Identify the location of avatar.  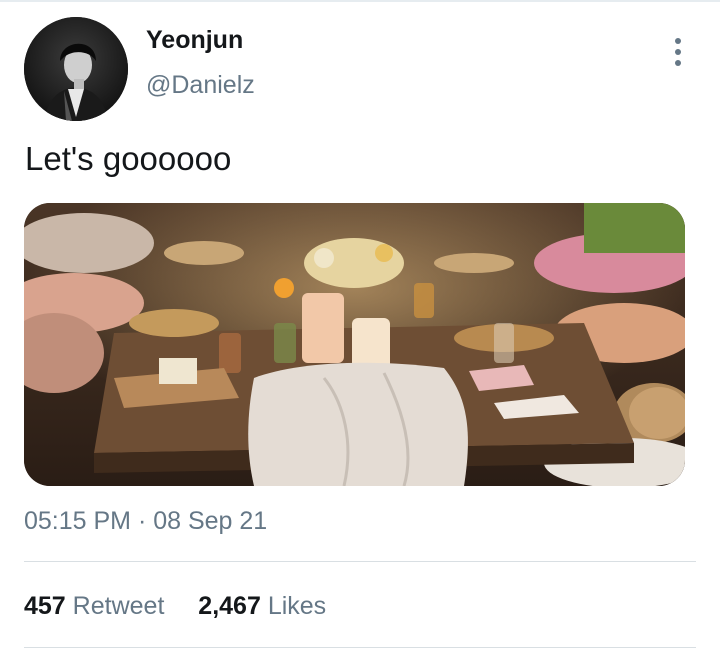
(76, 69).